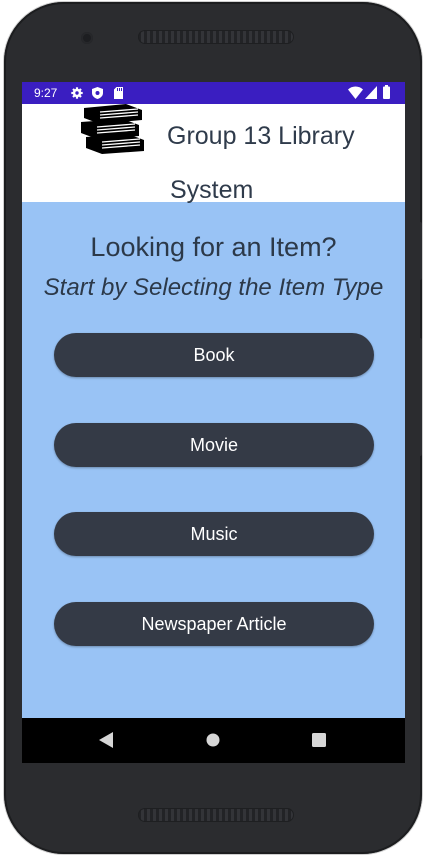 Image resolution: width=428 pixels, height=863 pixels. What do you see at coordinates (213, 93) in the screenshot?
I see `status-bar: 9:27` at bounding box center [213, 93].